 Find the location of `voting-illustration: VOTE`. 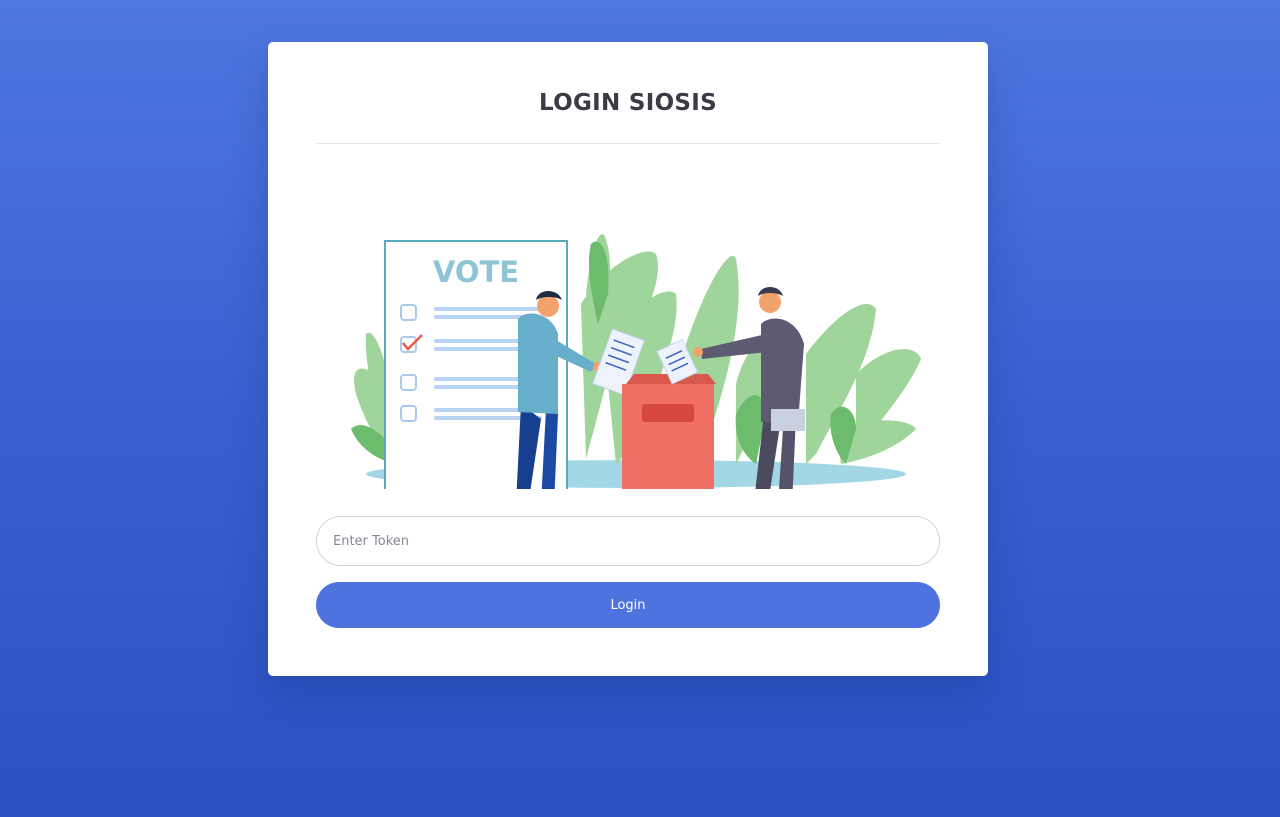

voting-illustration: VOTE is located at coordinates (636, 361).